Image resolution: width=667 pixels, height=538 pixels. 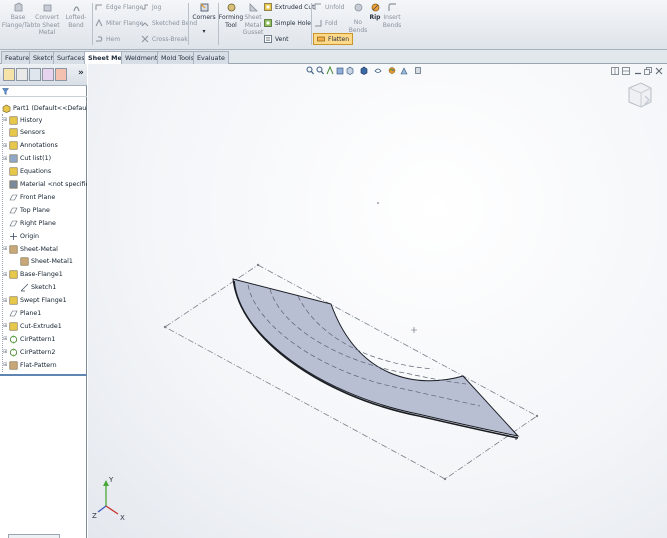 I want to click on origin-icon, so click(x=13, y=236).